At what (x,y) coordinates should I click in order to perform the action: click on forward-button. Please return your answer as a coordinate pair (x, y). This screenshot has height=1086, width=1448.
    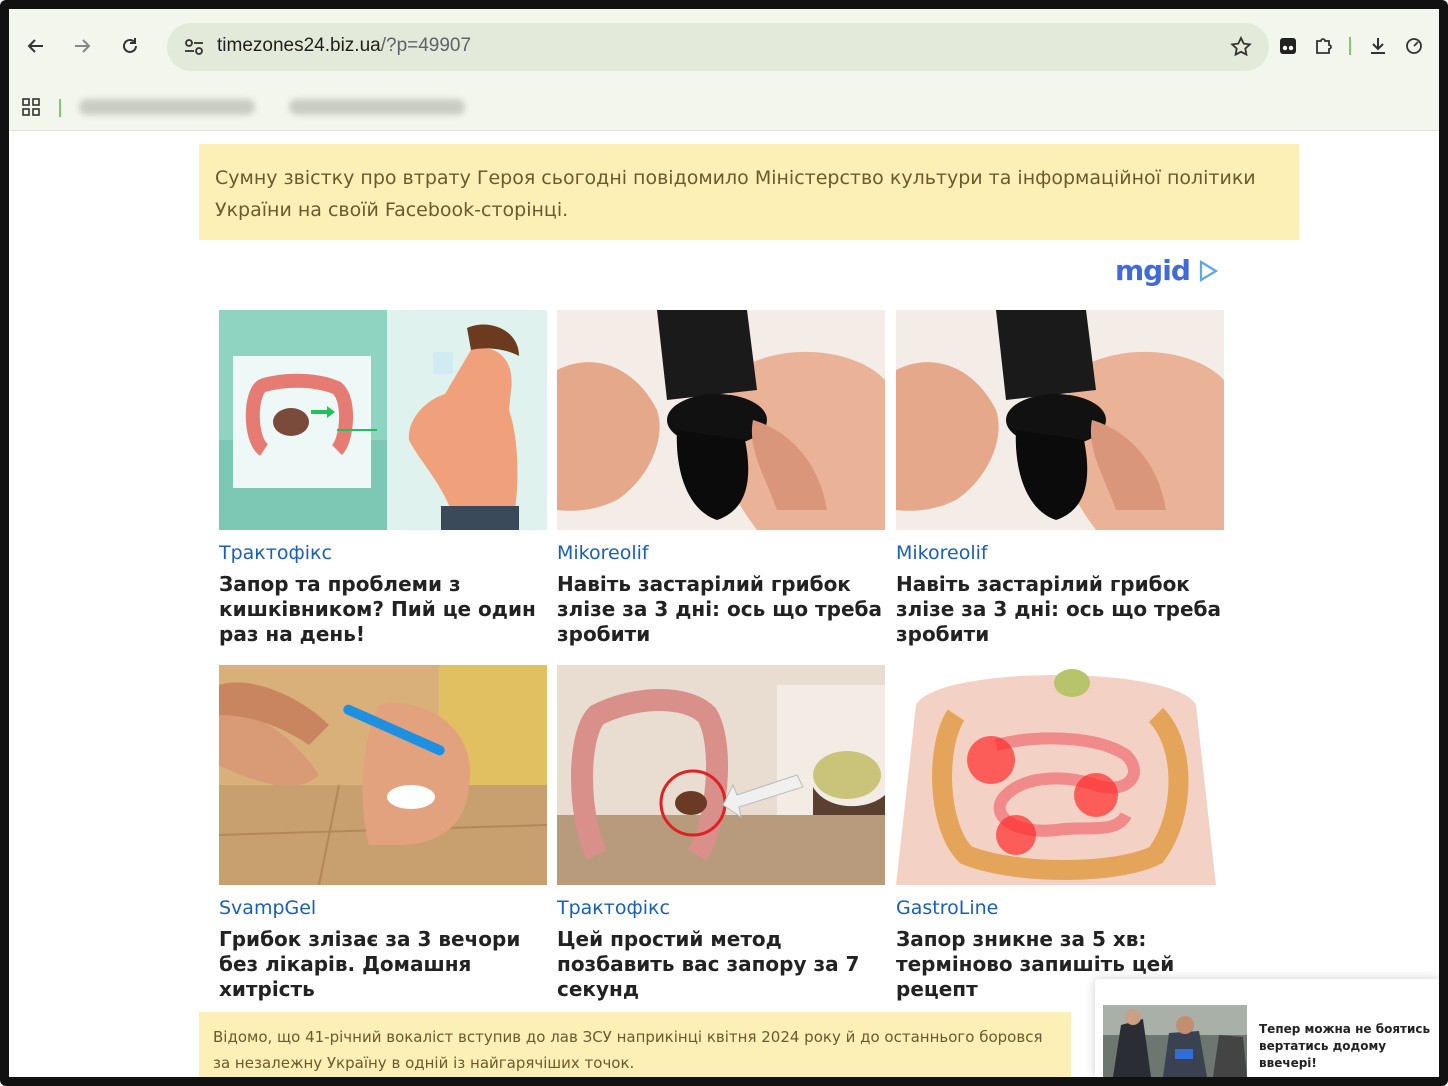
    Looking at the image, I should click on (82, 46).